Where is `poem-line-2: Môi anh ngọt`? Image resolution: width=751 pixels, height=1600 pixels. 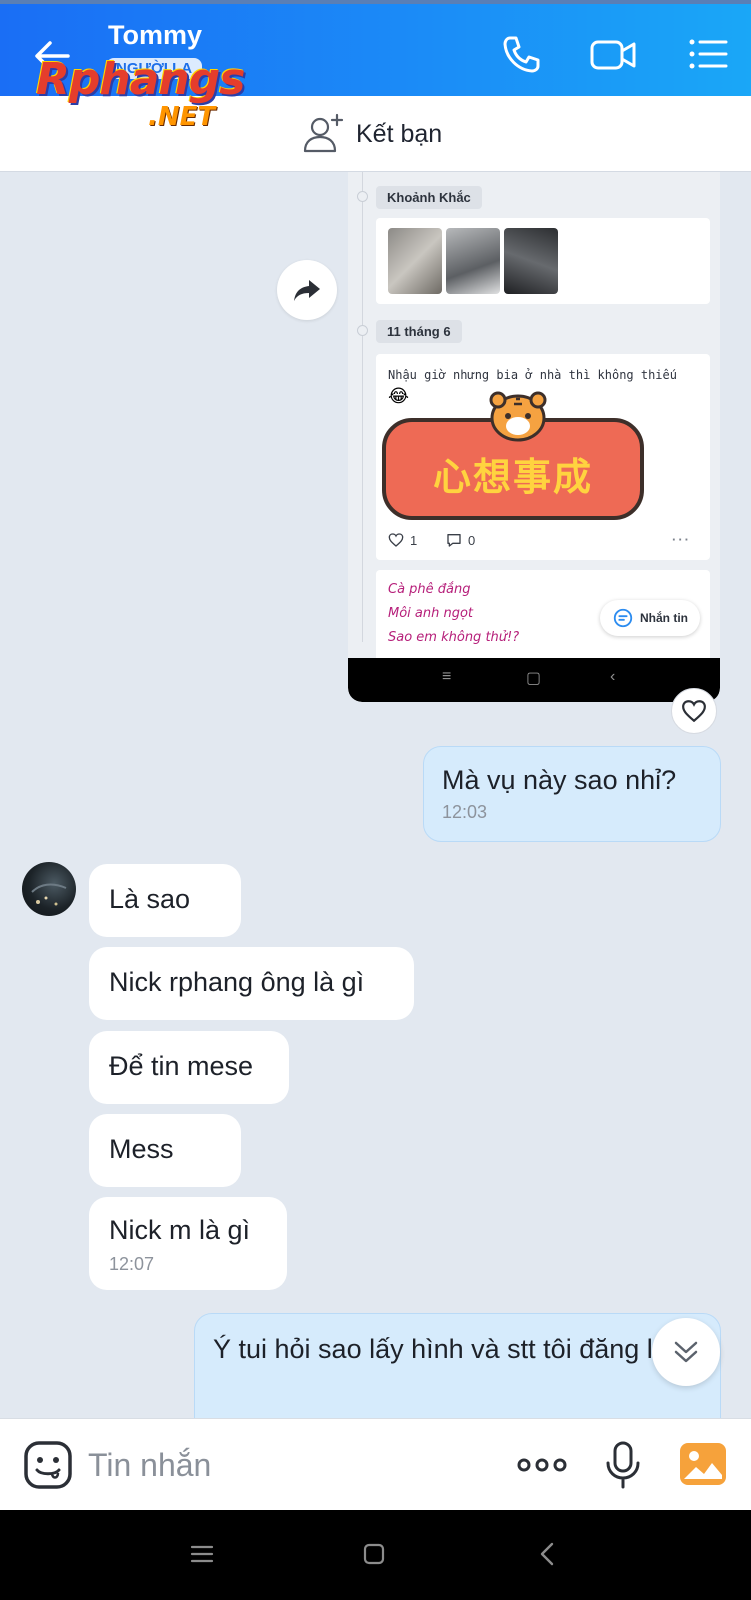
poem-line-2: Môi anh ngọt is located at coordinates (431, 613).